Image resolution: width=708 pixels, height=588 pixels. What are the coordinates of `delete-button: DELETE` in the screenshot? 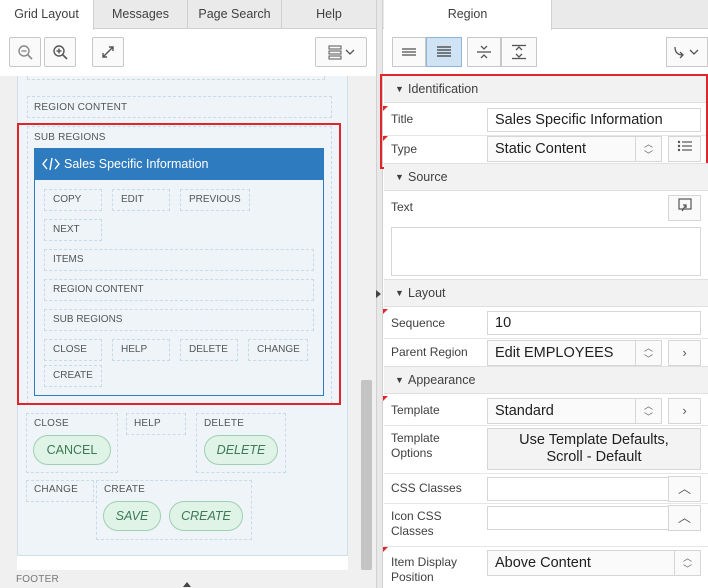 It's located at (241, 450).